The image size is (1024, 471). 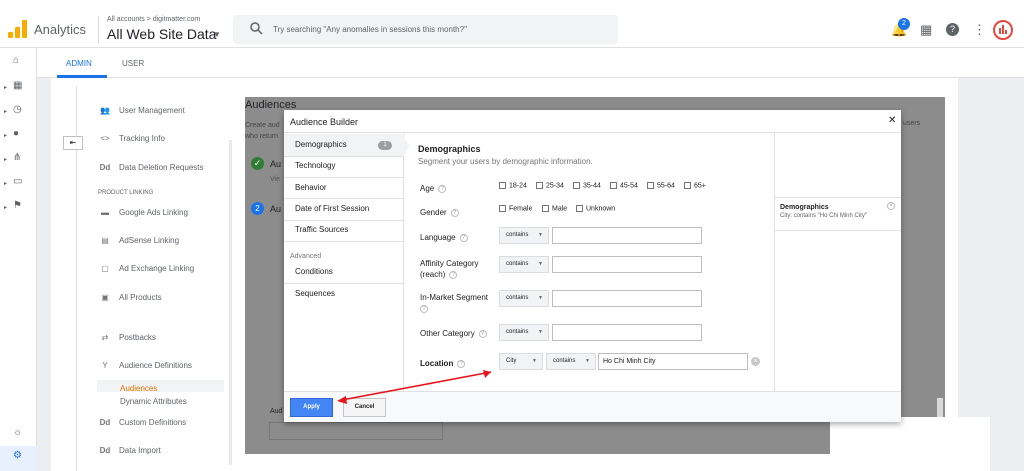 What do you see at coordinates (145, 365) in the screenshot?
I see `menu-audience-definitions: Y Audience Definitions` at bounding box center [145, 365].